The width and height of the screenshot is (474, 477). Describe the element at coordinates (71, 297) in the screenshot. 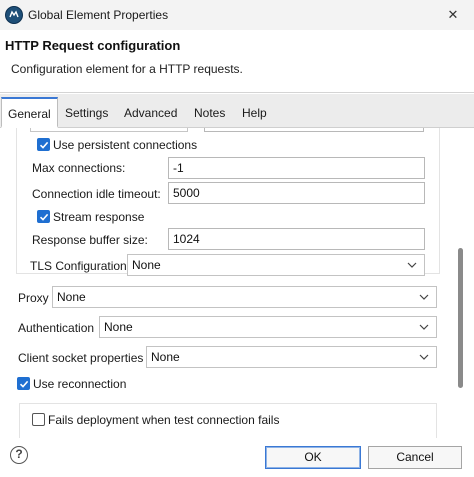

I see `proxy-value: None` at that location.